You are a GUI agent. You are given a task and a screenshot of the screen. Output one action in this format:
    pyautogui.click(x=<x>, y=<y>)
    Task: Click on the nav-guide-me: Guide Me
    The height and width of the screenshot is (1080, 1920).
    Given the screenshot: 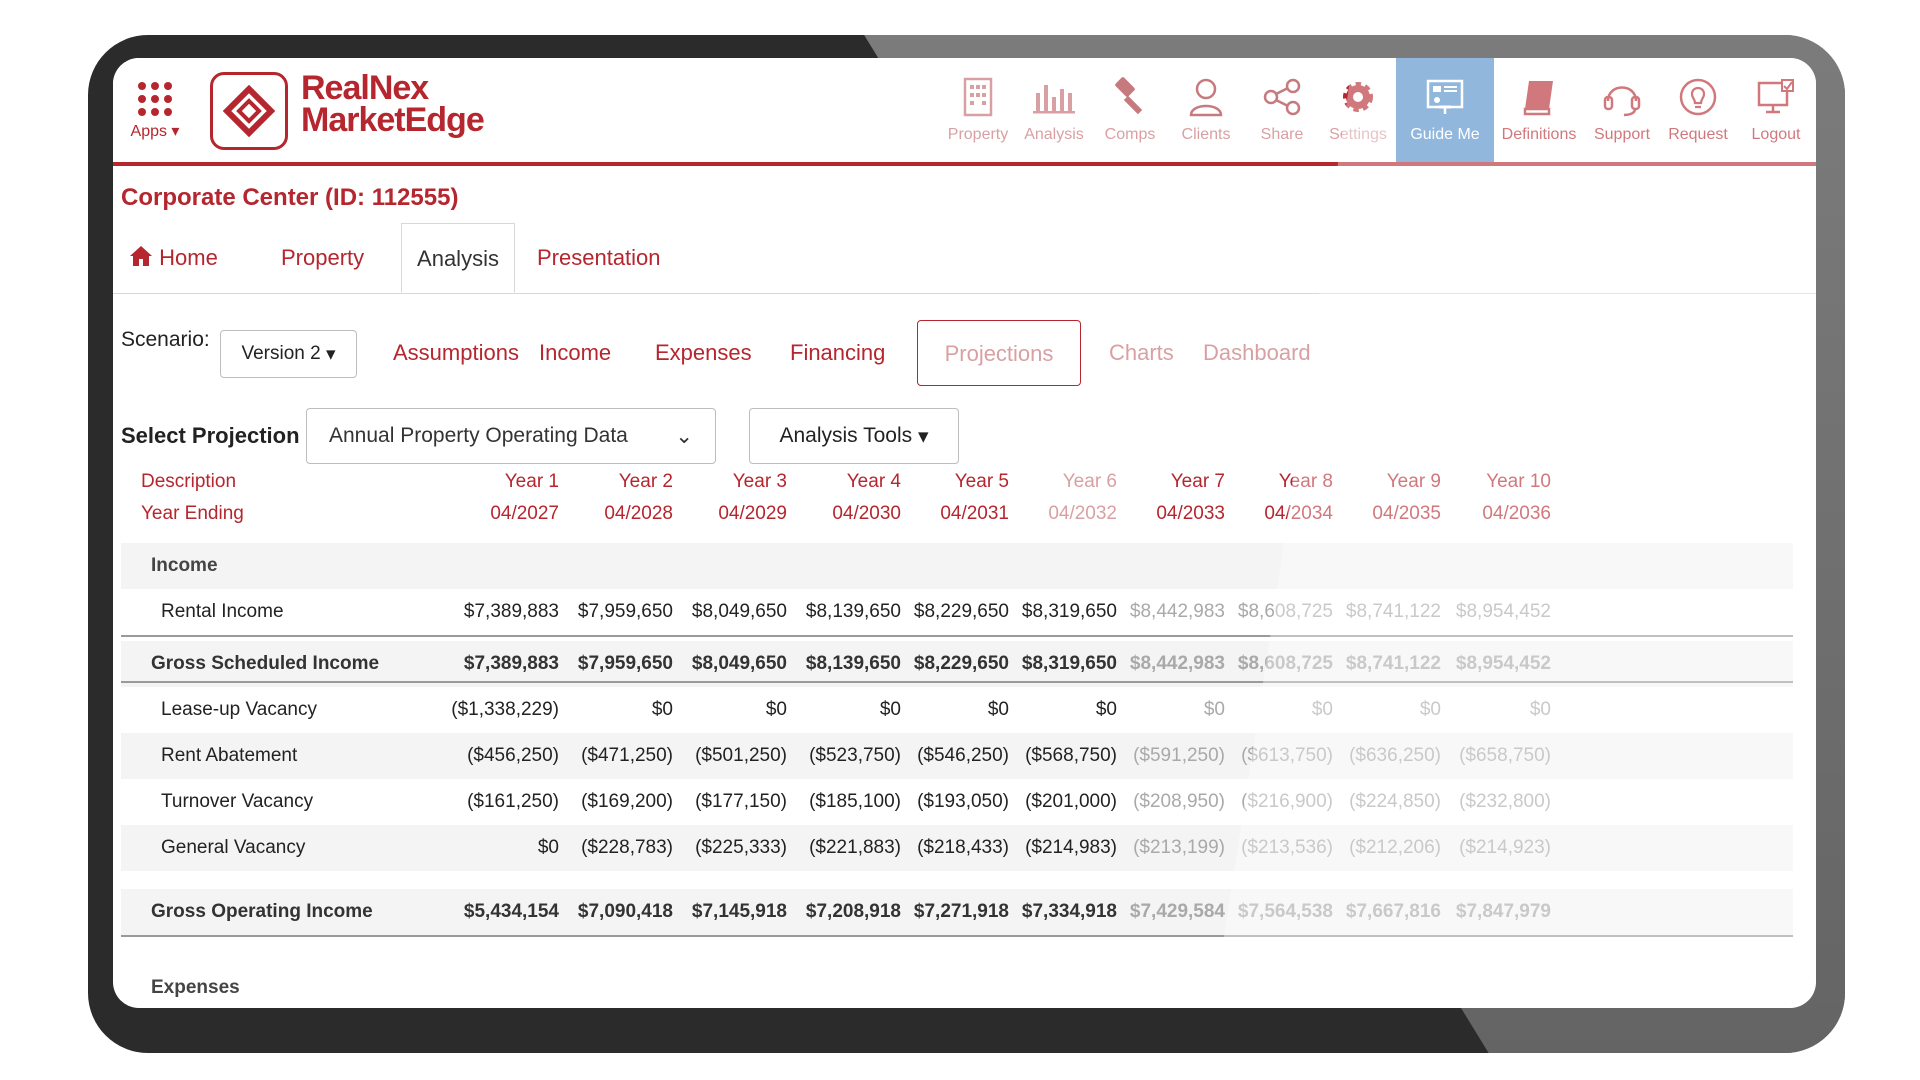 What is the action you would take?
    pyautogui.click(x=1445, y=110)
    